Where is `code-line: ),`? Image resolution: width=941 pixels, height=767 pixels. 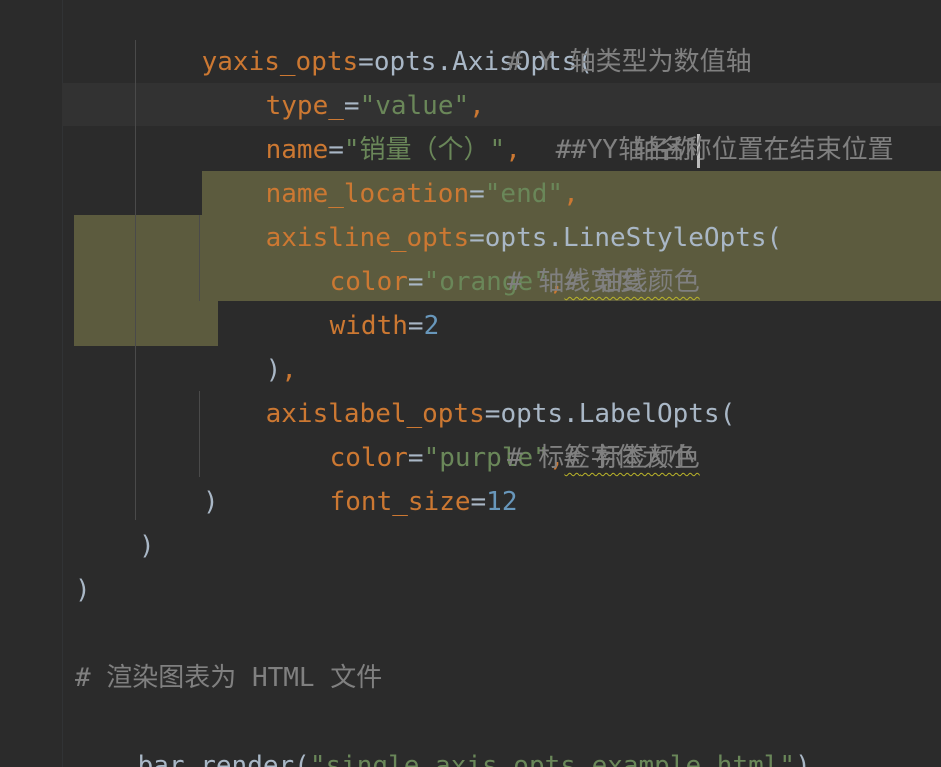
code-line: ), is located at coordinates (250, 344).